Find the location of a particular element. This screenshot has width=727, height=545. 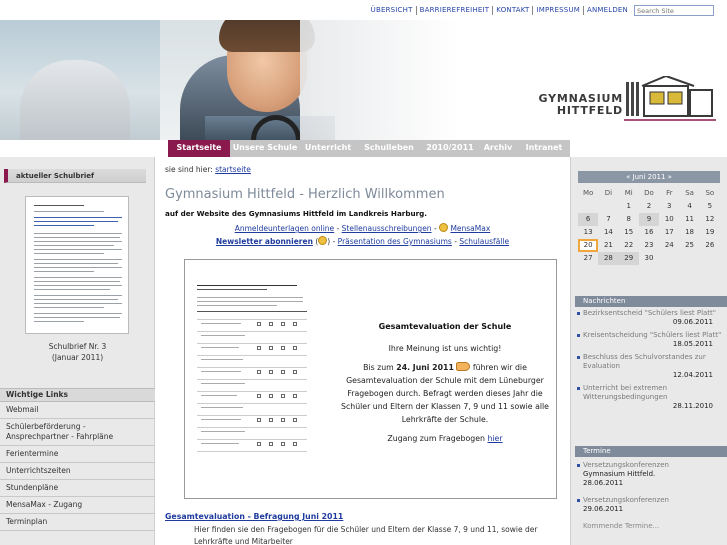

link-terminplan: Terminplan is located at coordinates (77, 522).